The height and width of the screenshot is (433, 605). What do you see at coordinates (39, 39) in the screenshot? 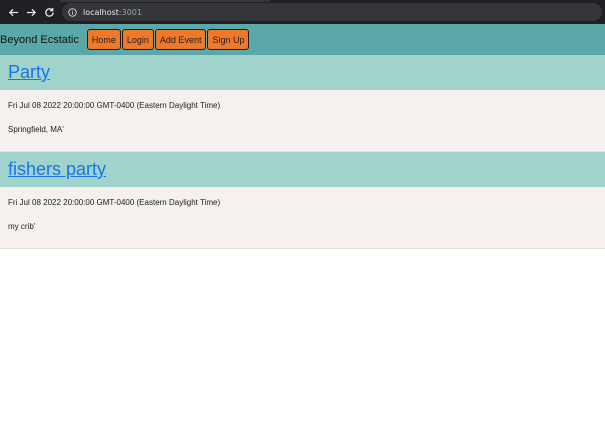
I see `brand-name: Beyond Ecstatic` at bounding box center [39, 39].